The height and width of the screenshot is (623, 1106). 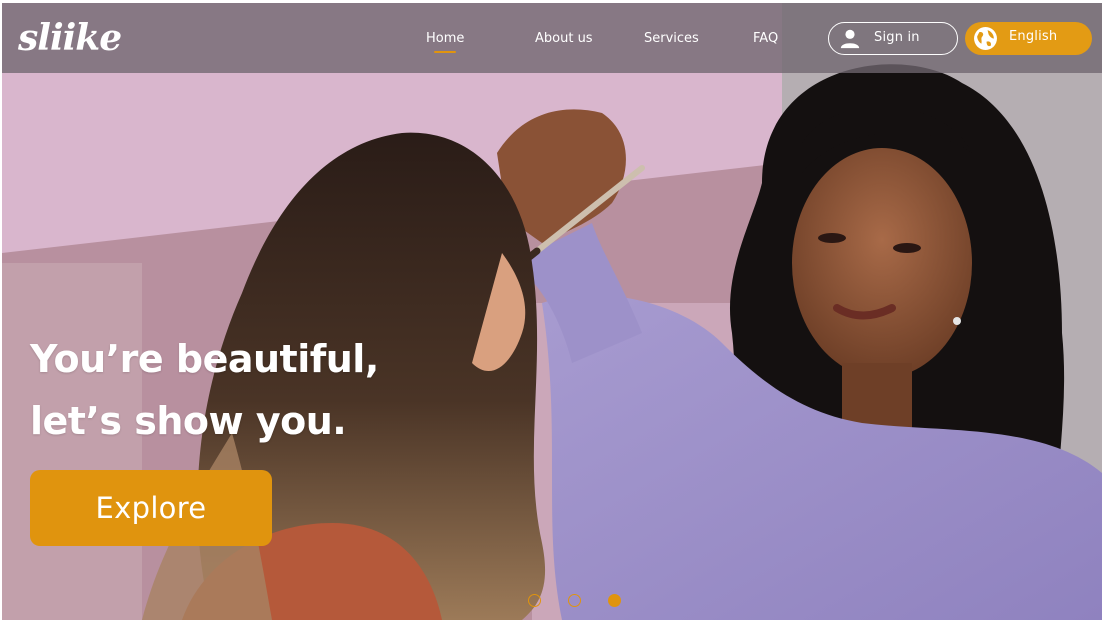 What do you see at coordinates (204, 359) in the screenshot?
I see `hero-headline-line-1: You’re beautiful,` at bounding box center [204, 359].